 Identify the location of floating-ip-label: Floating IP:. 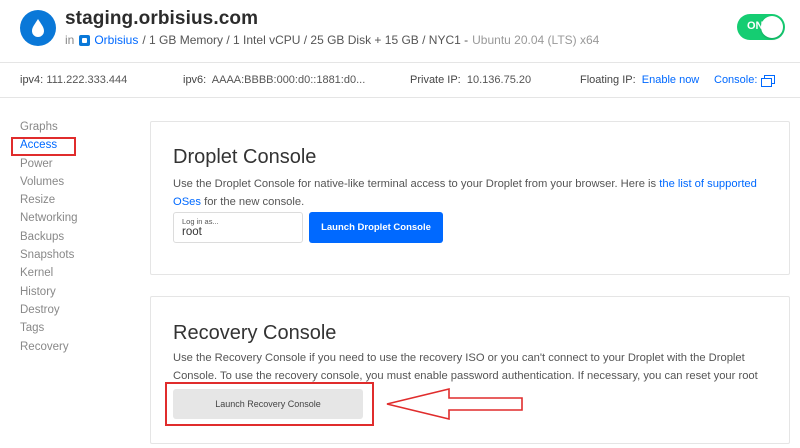
(608, 80).